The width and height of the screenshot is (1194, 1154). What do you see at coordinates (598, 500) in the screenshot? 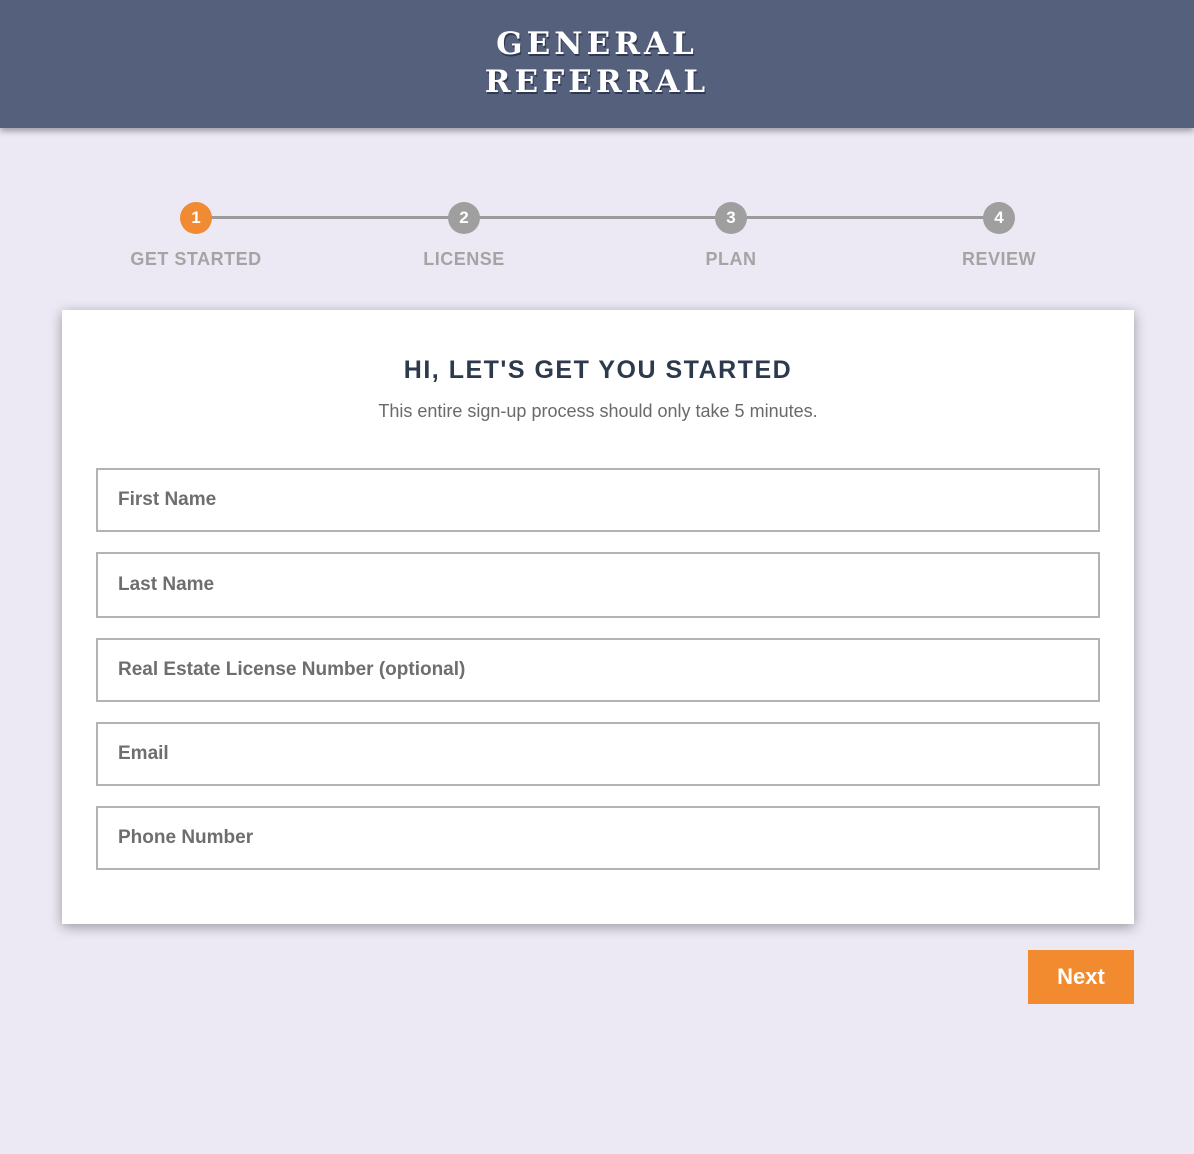
I see `first-name-field` at bounding box center [598, 500].